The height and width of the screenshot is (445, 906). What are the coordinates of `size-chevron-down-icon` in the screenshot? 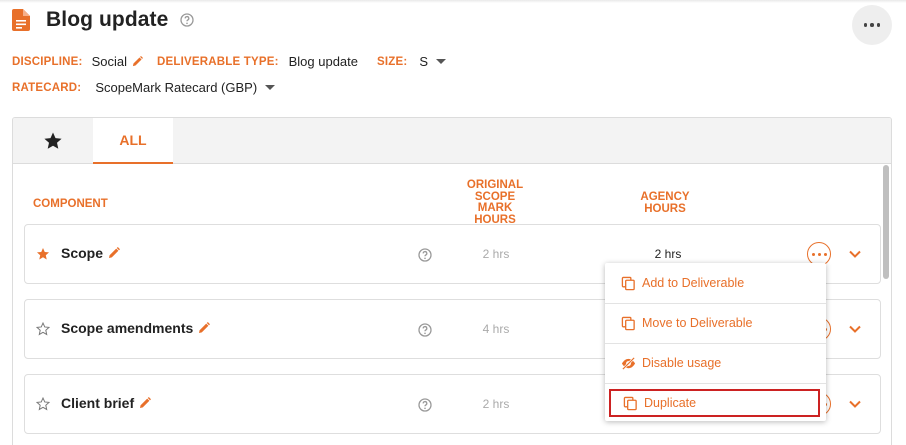 It's located at (441, 61).